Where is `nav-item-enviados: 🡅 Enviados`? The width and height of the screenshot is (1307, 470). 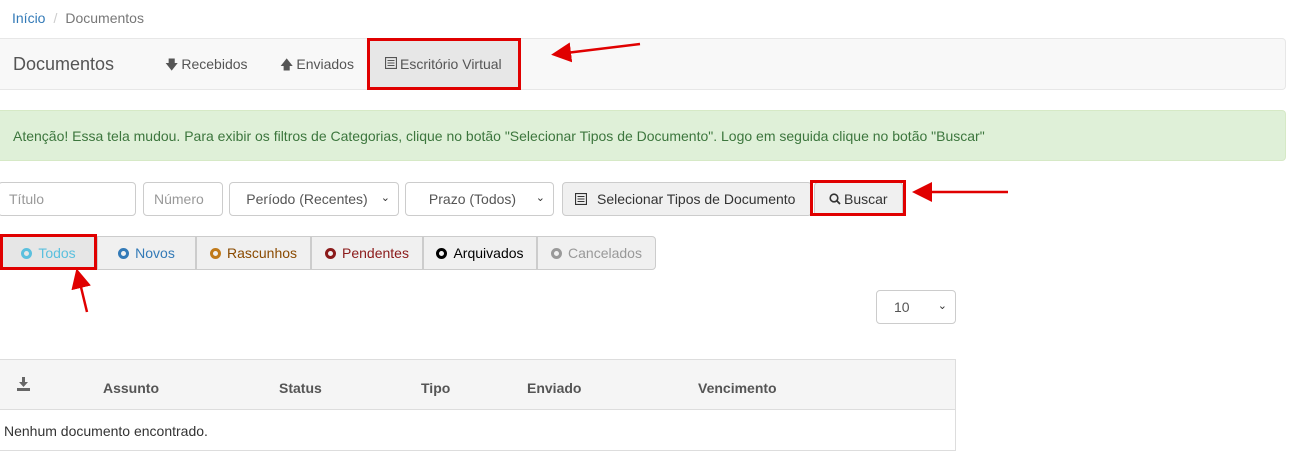
nav-item-enviados: 🡅 Enviados is located at coordinates (317, 67).